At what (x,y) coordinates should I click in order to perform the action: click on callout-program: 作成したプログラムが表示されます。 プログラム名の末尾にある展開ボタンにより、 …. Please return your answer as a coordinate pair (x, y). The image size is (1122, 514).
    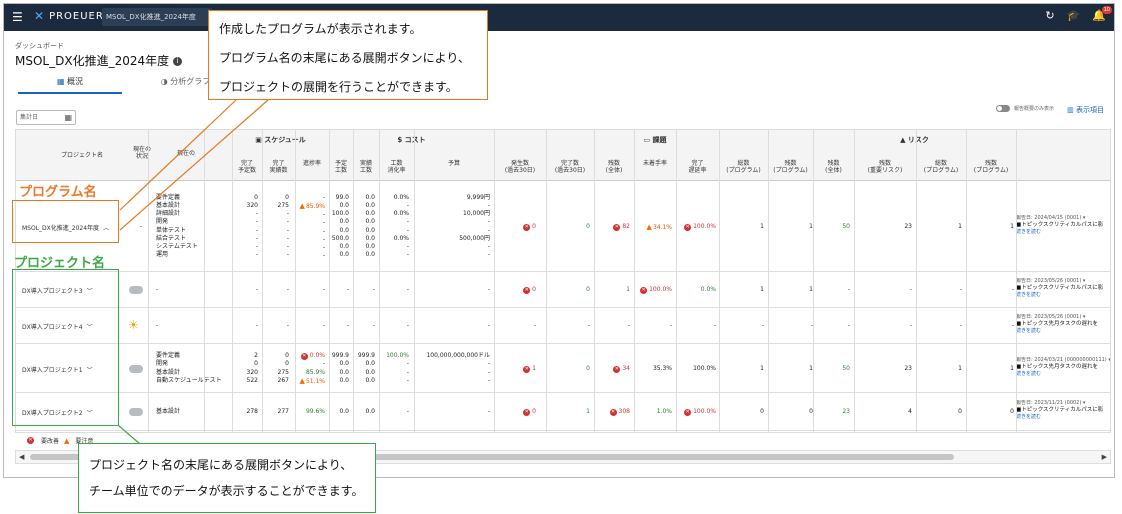
    Looking at the image, I should click on (348, 55).